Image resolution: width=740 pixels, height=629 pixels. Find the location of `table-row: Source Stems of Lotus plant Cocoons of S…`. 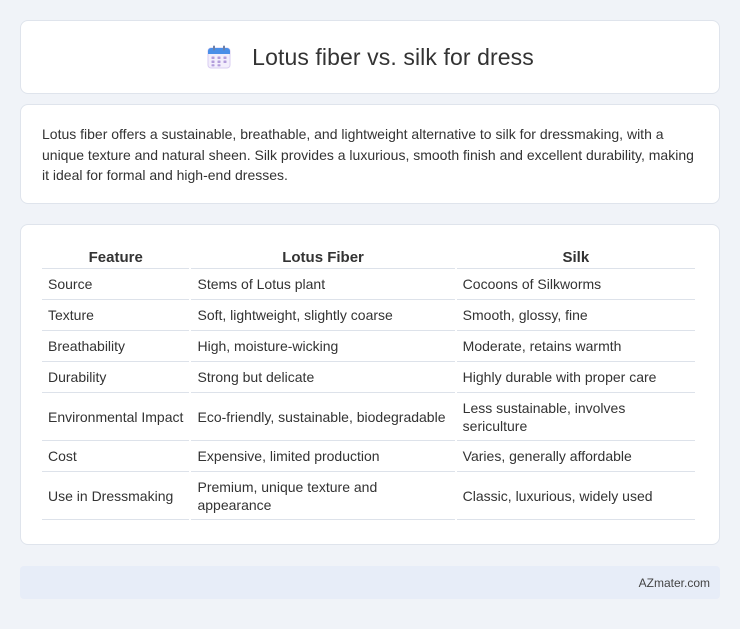

table-row: Source Stems of Lotus plant Cocoons of S… is located at coordinates (368, 284).